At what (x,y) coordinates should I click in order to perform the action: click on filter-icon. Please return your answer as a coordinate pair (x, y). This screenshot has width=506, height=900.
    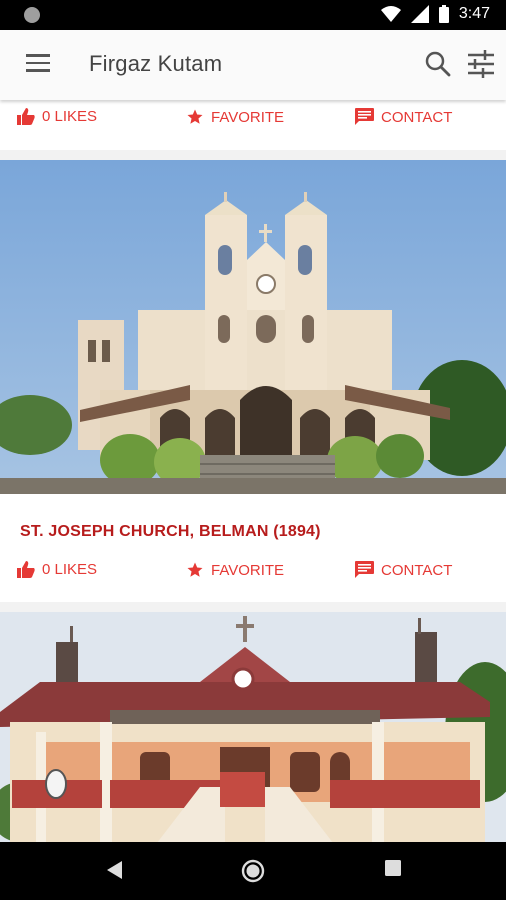
    Looking at the image, I should click on (481, 64).